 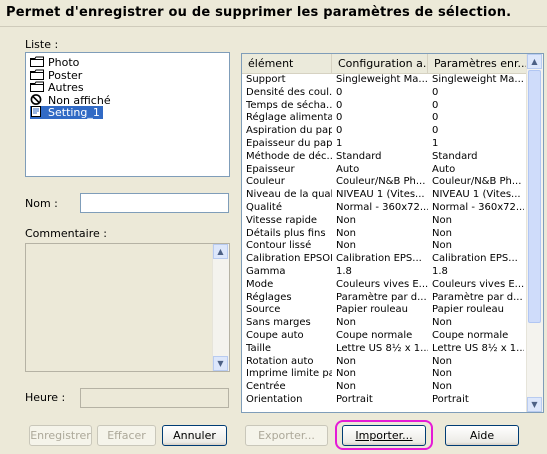 What do you see at coordinates (384, 92) in the screenshot?
I see `table-row: Densité des coul... 0 0` at bounding box center [384, 92].